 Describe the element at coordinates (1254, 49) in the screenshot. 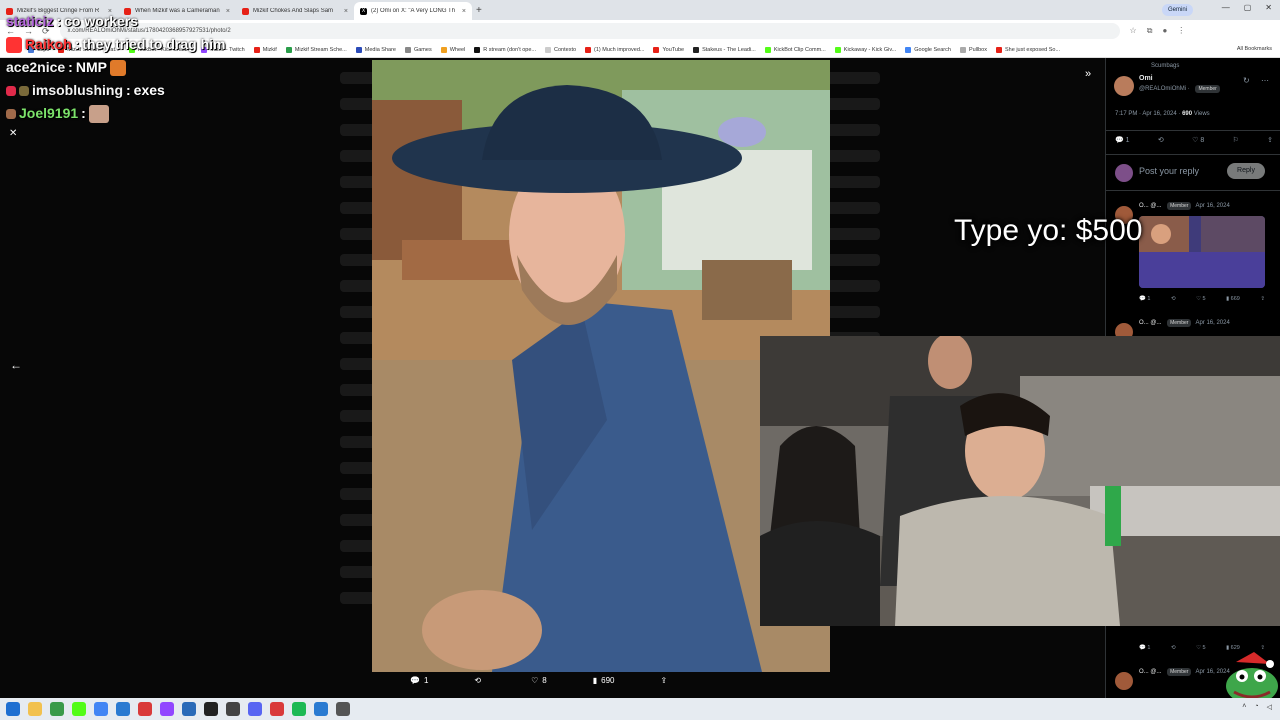

I see `all-bookmarks: All Bookmarks` at that location.